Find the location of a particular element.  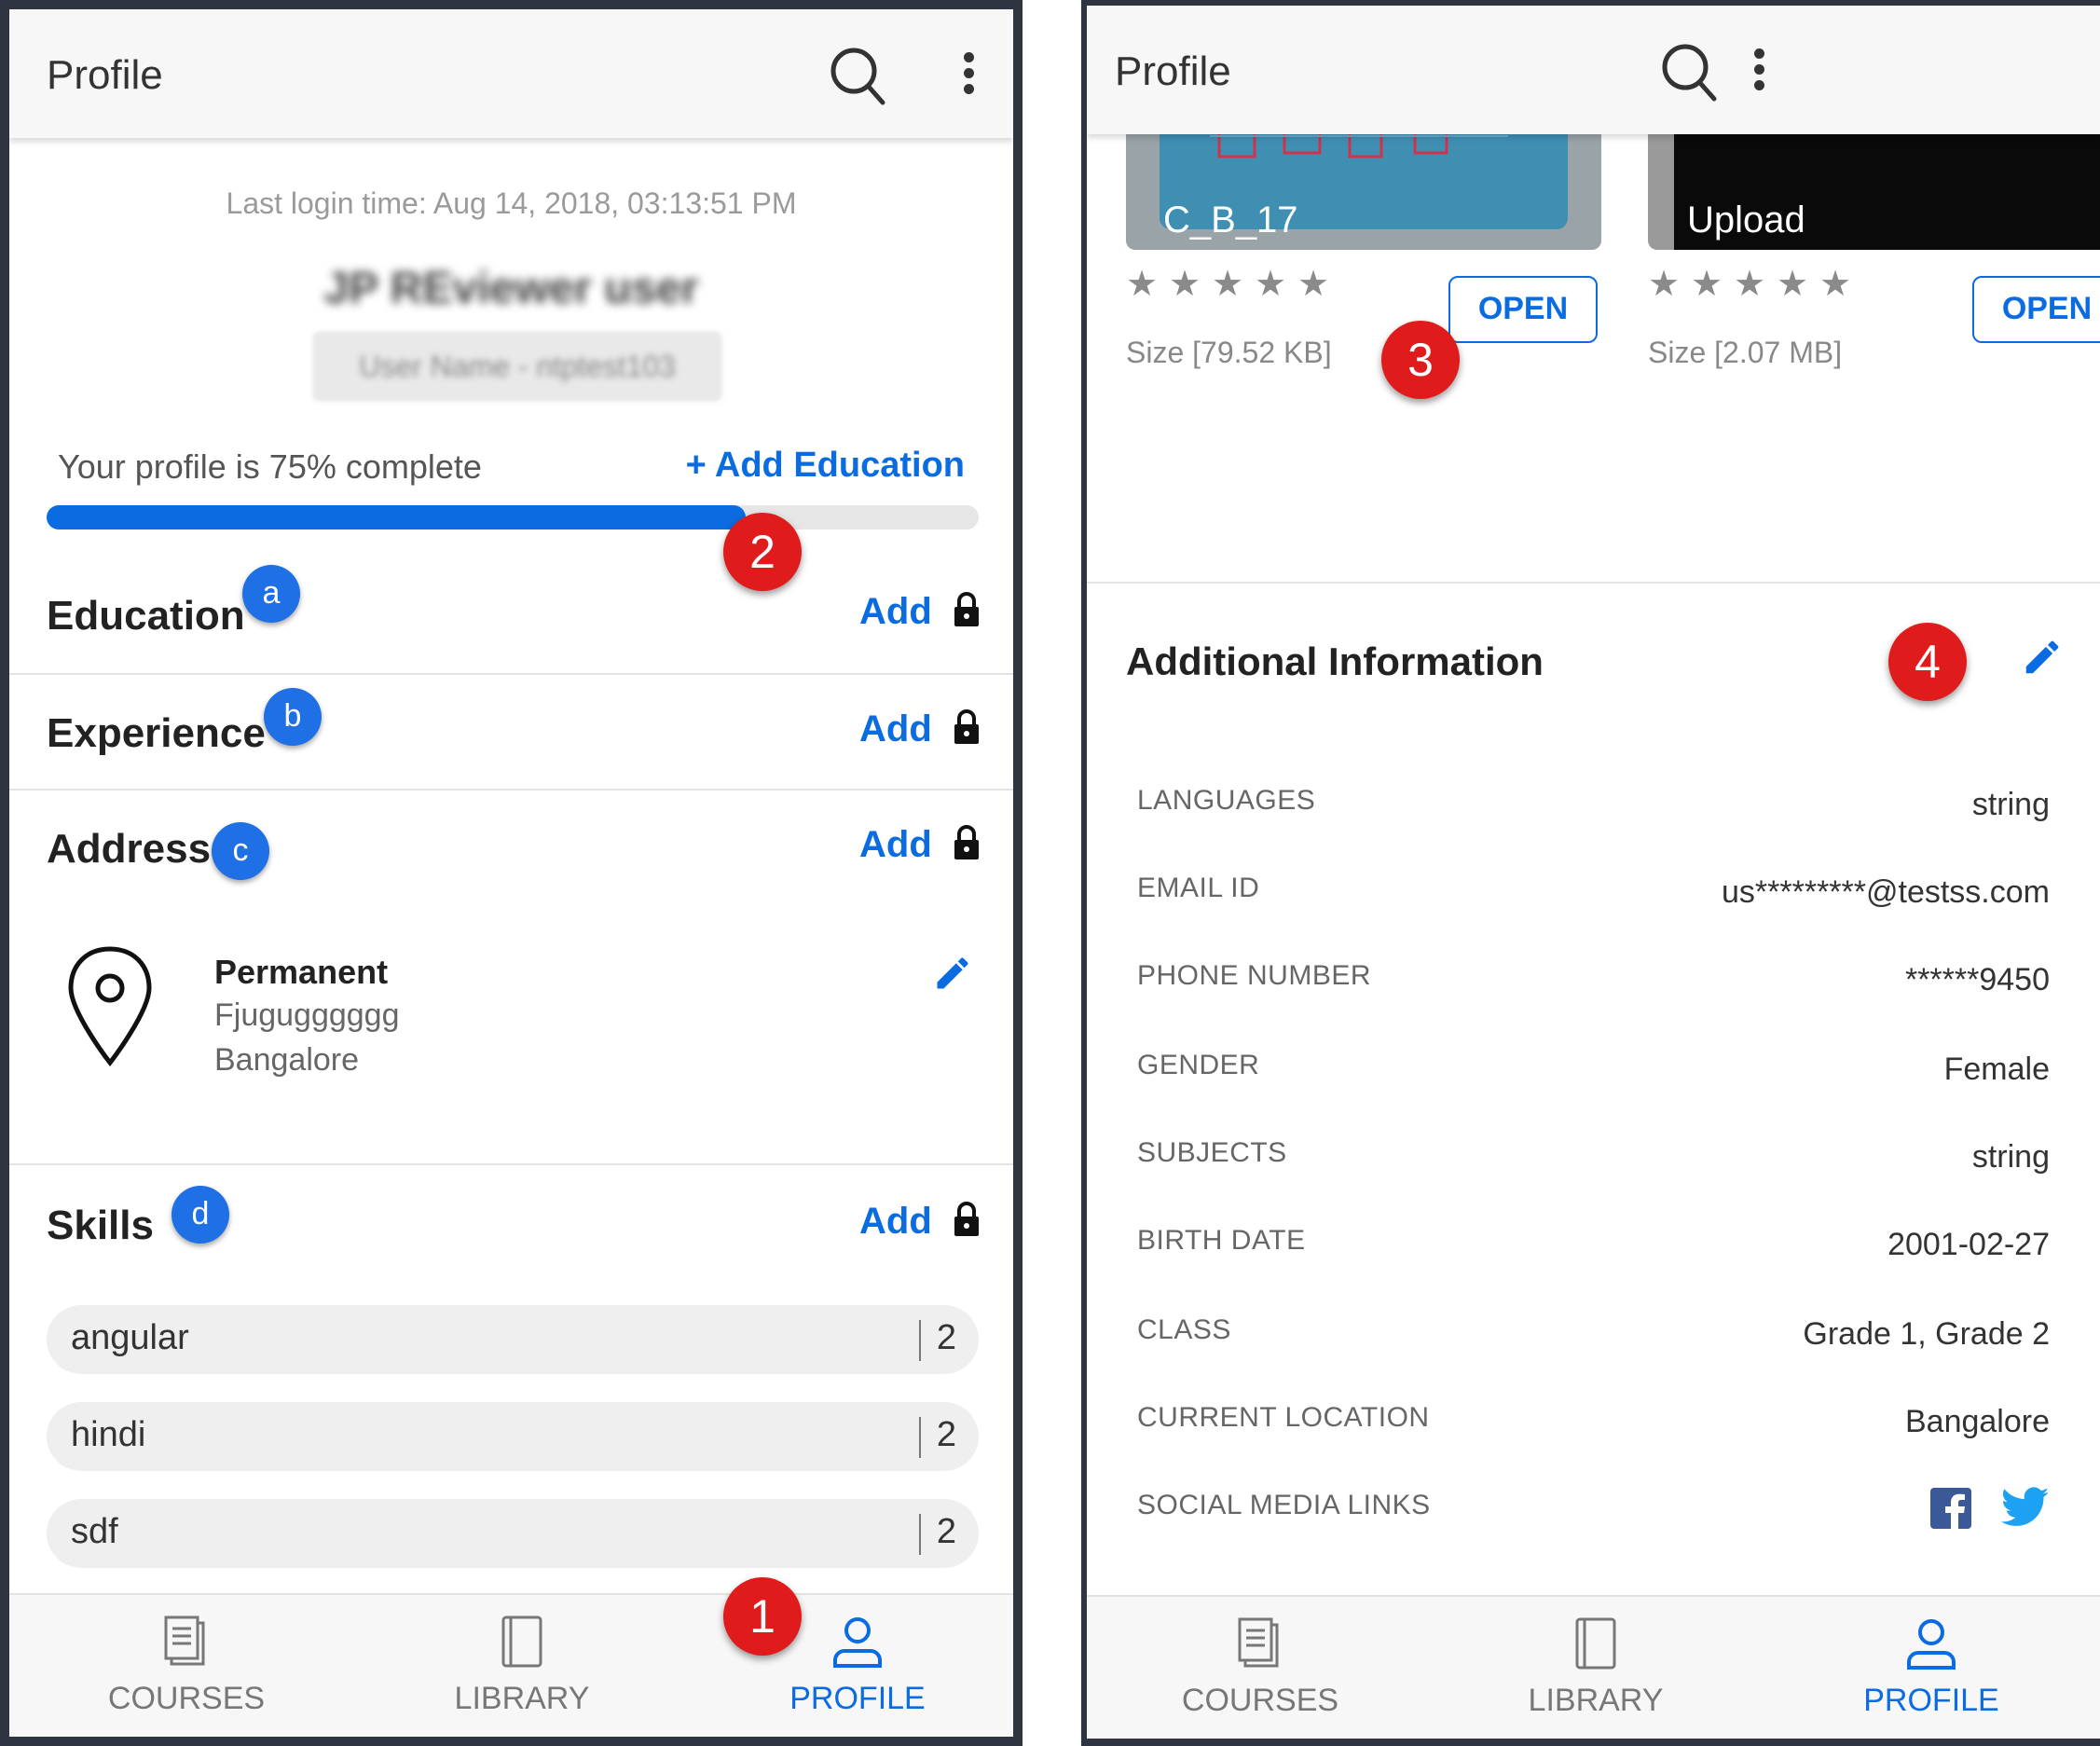

skill-chip: angular 2 is located at coordinates (513, 1339).